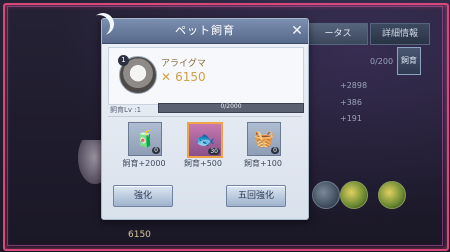 Image resolution: width=450 pixels, height=252 pixels. I want to click on divider, so click(205, 116).